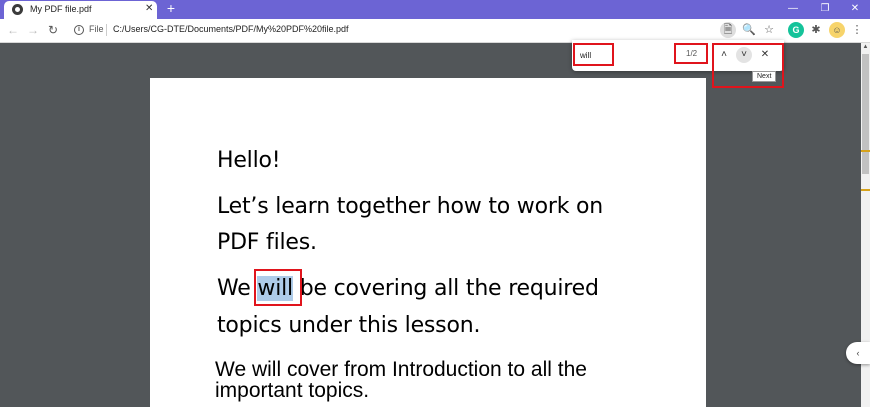 This screenshot has height=407, width=870. I want to click on minimize-icon: —, so click(793, 9).